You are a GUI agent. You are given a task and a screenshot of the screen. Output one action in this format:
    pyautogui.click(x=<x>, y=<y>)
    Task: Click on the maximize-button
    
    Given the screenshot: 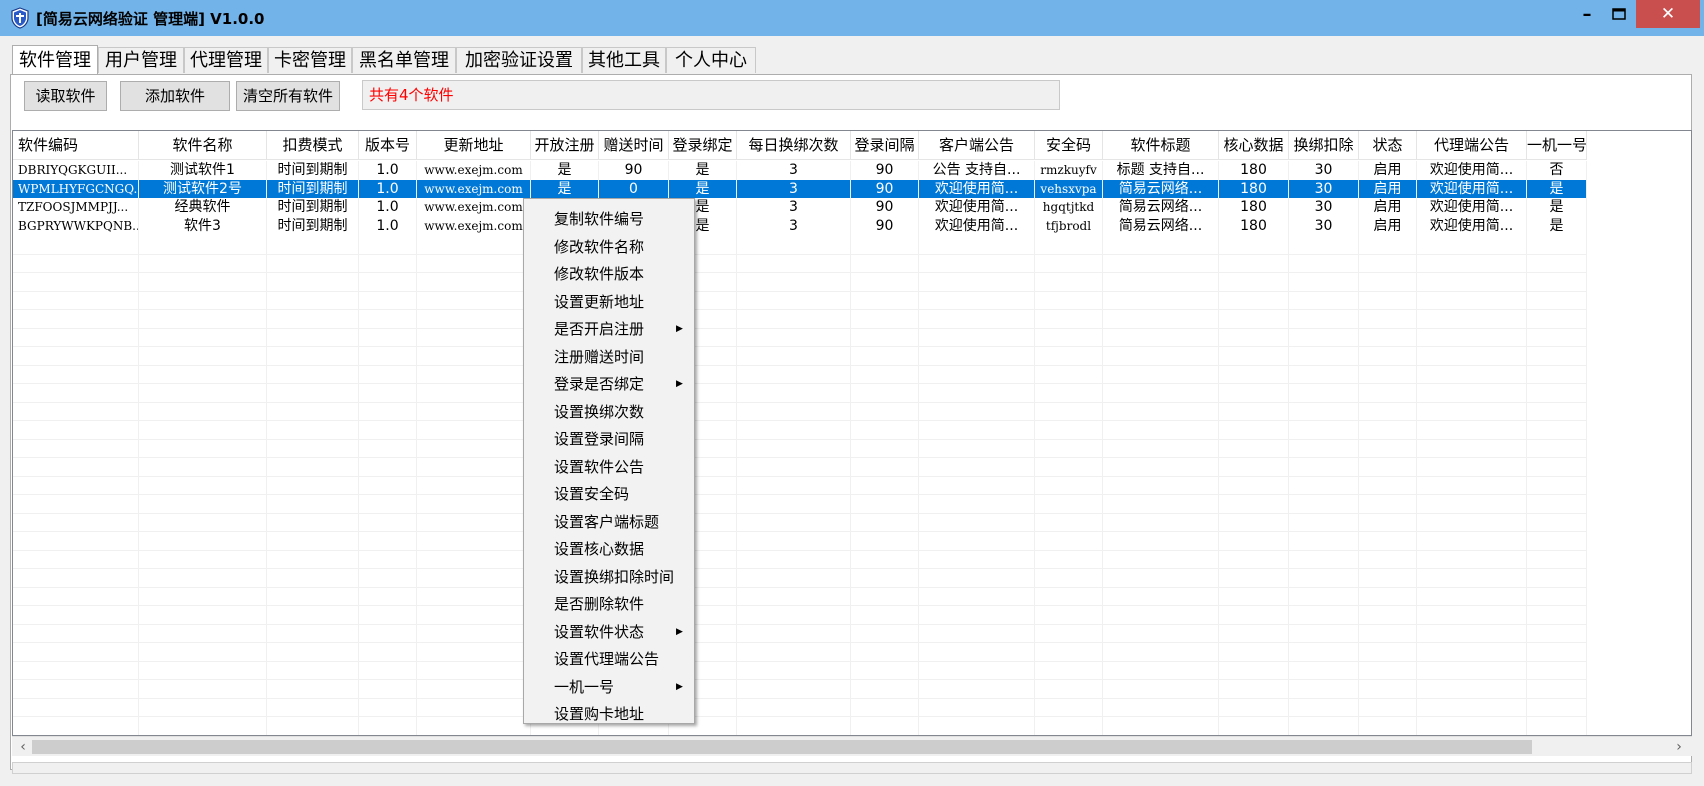 What is the action you would take?
    pyautogui.click(x=1619, y=14)
    